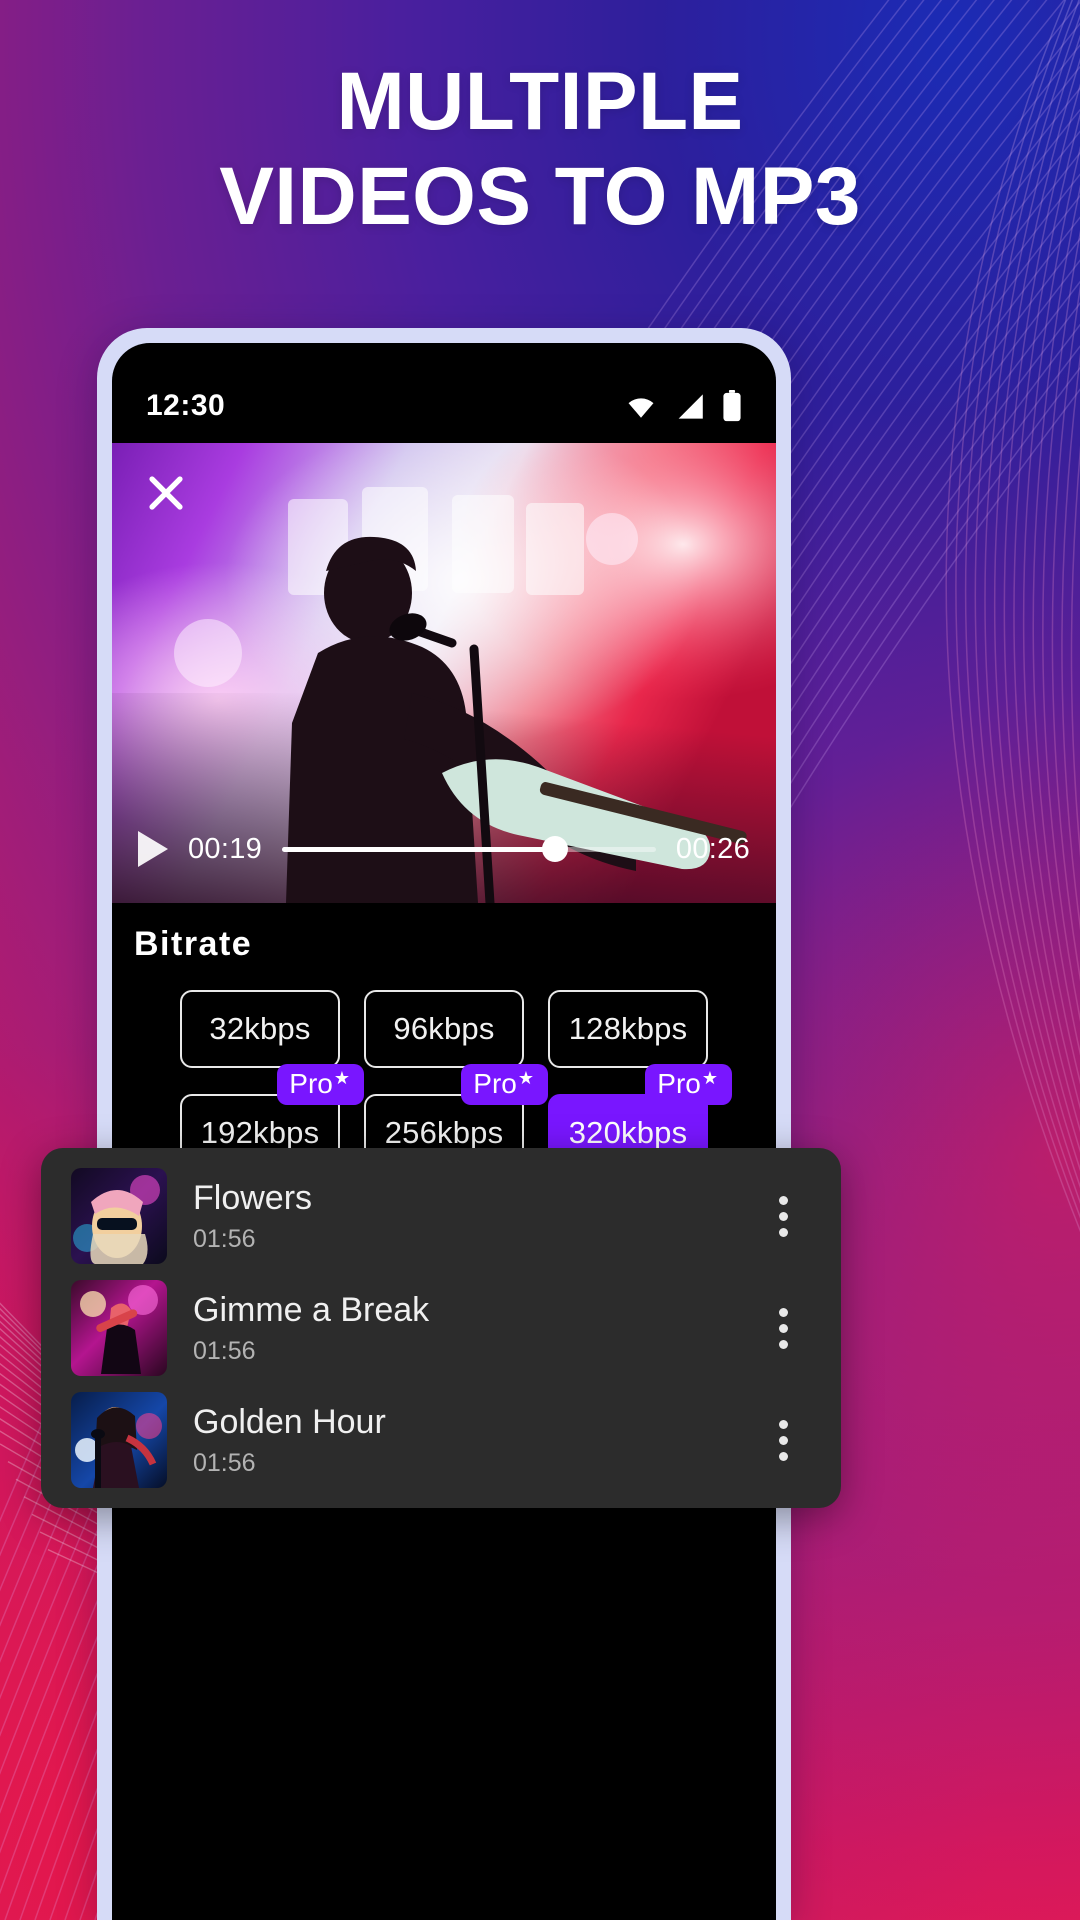 This screenshot has height=1920, width=1080. Describe the element at coordinates (311, 1309) in the screenshot. I see `track-title: Gimme a Break` at that location.